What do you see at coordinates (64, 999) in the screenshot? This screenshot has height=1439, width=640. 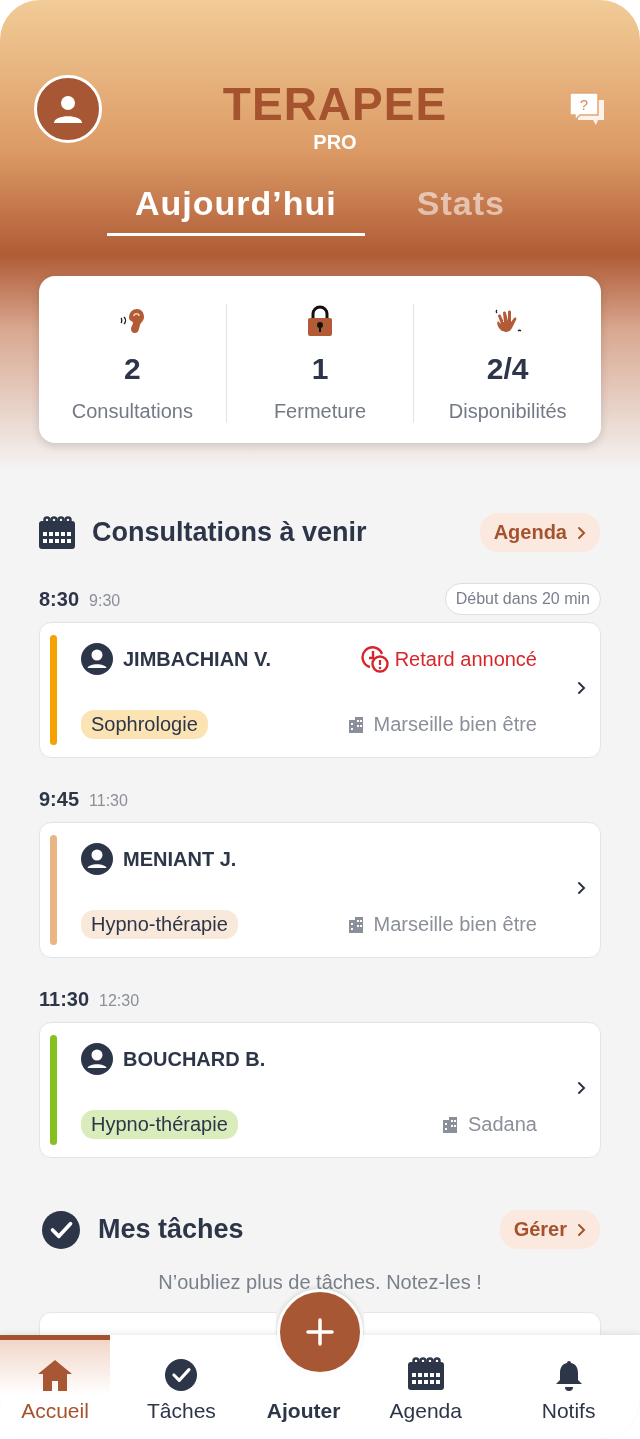 I see `start-time: 11:30` at bounding box center [64, 999].